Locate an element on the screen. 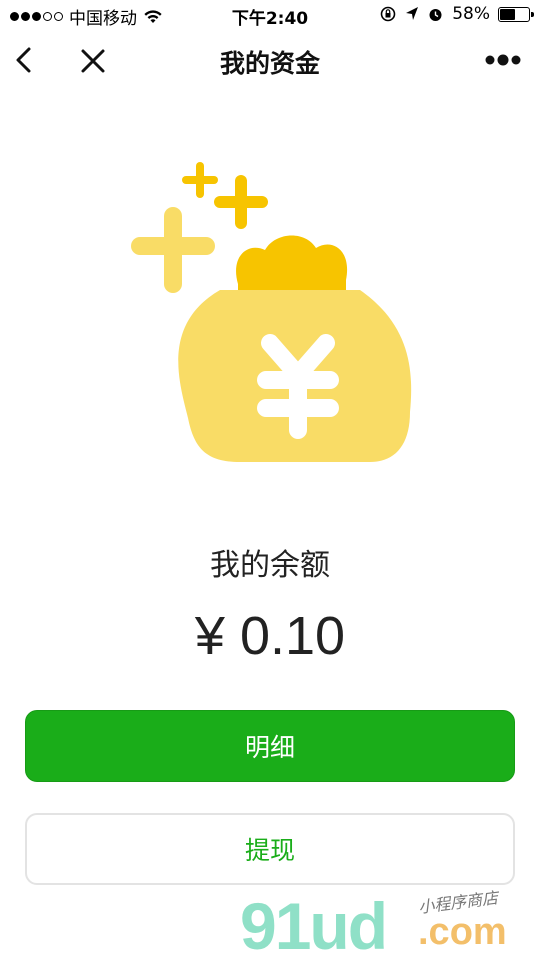 This screenshot has width=540, height=963. watermark-logo: 91ud 小程序商店 .com is located at coordinates (390, 922).